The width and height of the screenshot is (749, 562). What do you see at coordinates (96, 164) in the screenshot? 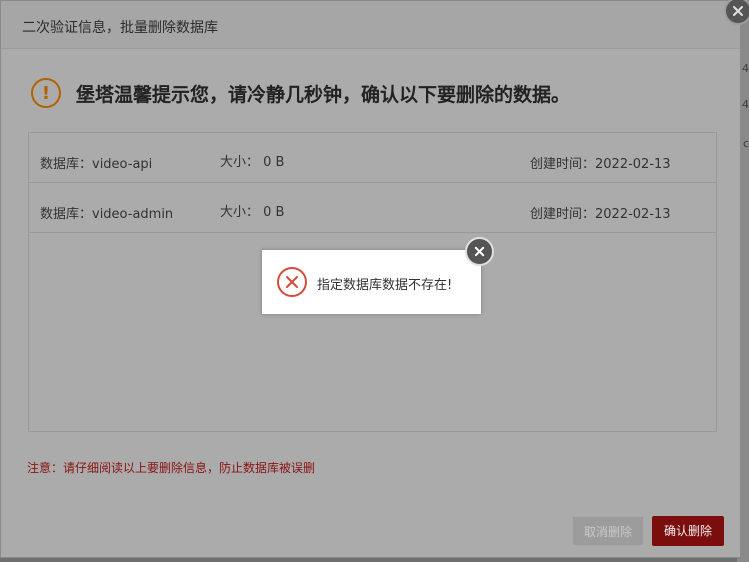
I see `database-name: 数据库：video-api` at bounding box center [96, 164].